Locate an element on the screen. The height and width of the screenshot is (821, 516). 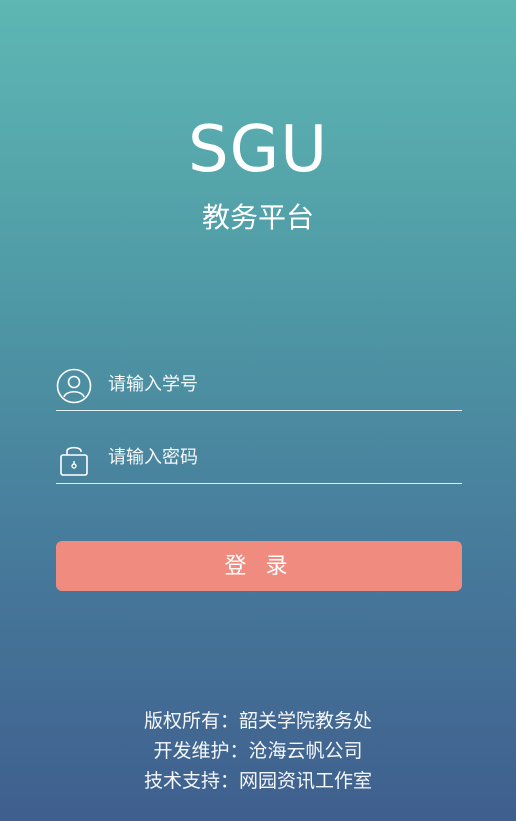
login-button: 登 录 is located at coordinates (259, 566).